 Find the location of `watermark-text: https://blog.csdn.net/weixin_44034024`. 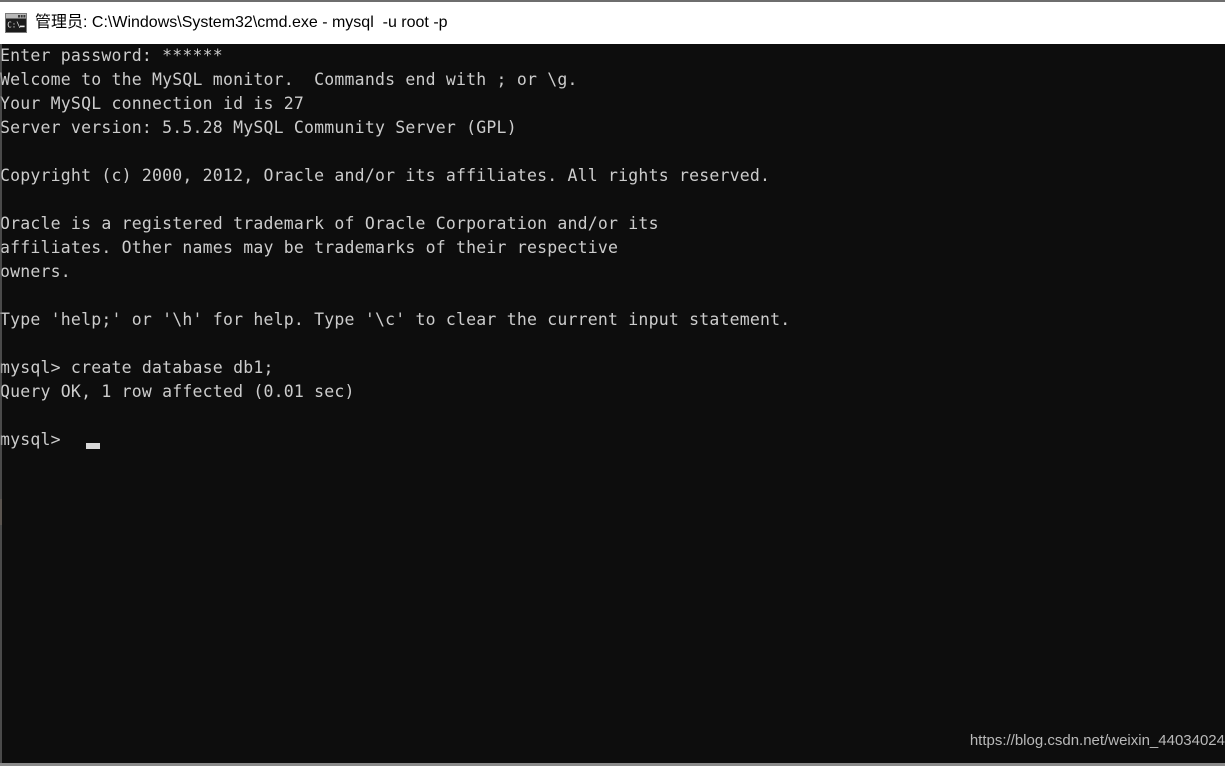

watermark-text: https://blog.csdn.net/weixin_44034024 is located at coordinates (1097, 740).